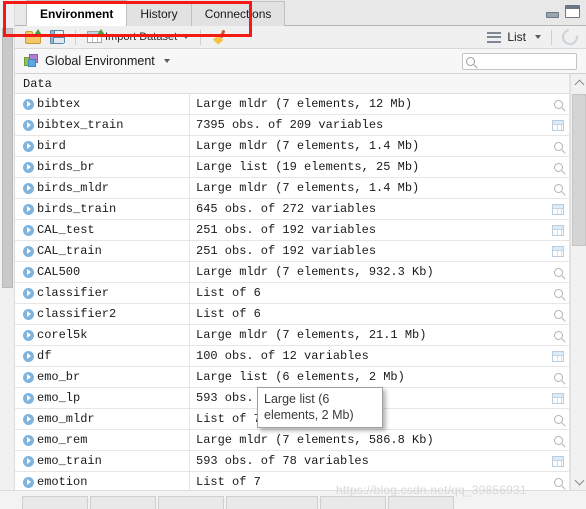  What do you see at coordinates (292, 104) in the screenshot?
I see `table-row: bibtex Large mldr (7 elements, 12 Mb)` at bounding box center [292, 104].